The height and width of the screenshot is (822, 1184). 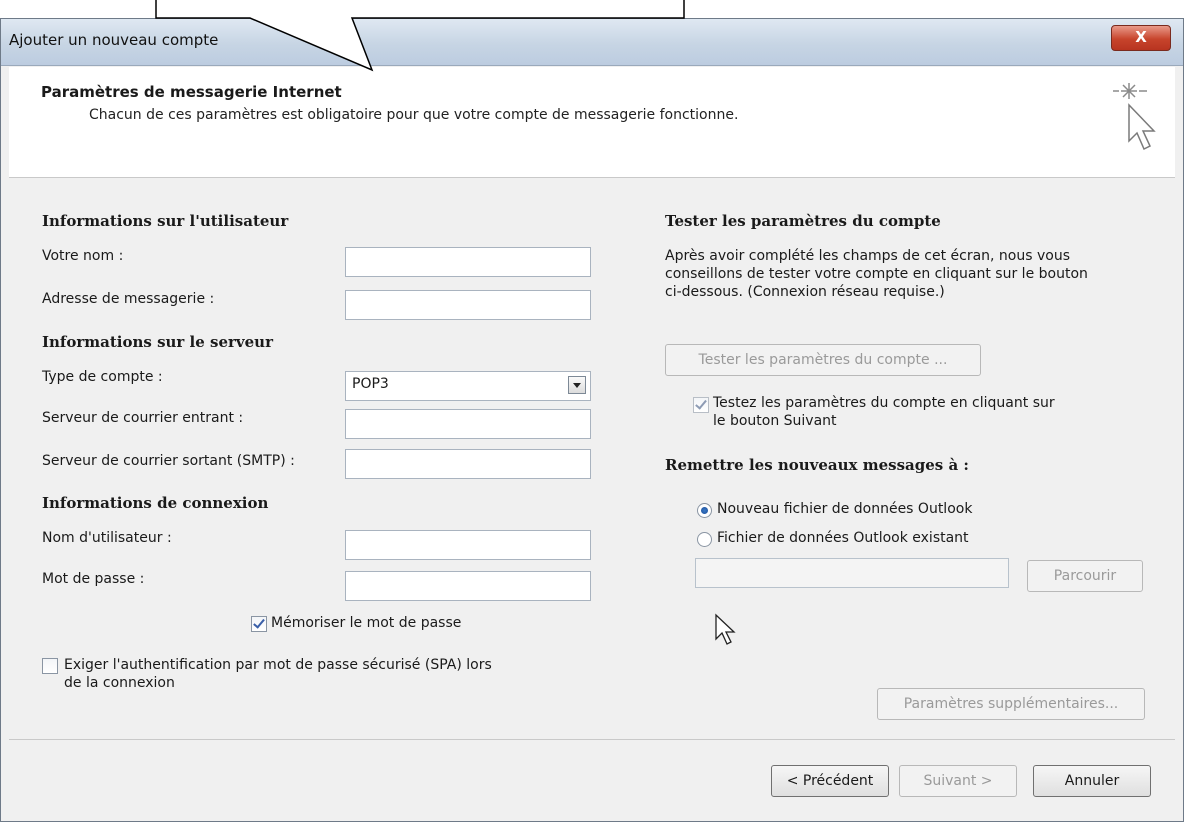 I want to click on callout-speech-bubble, so click(x=420, y=36).